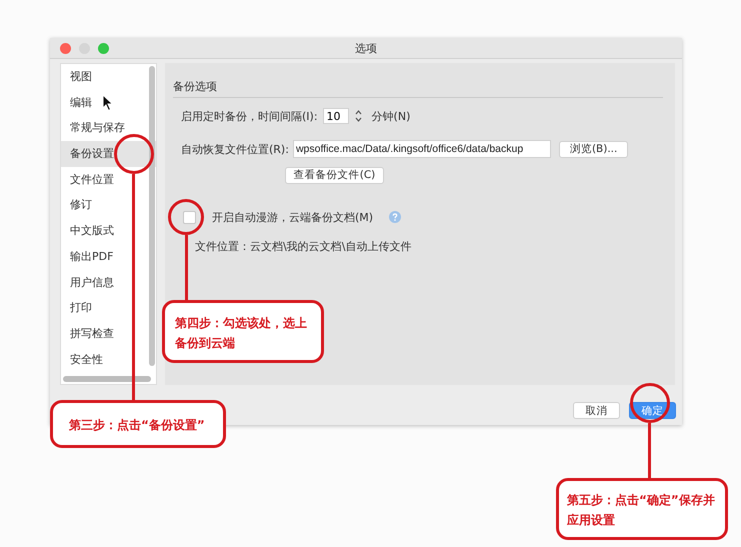 This screenshot has width=741, height=547. What do you see at coordinates (243, 331) in the screenshot?
I see `callout: 第四步：勾选该处，选上备份到云端` at bounding box center [243, 331].